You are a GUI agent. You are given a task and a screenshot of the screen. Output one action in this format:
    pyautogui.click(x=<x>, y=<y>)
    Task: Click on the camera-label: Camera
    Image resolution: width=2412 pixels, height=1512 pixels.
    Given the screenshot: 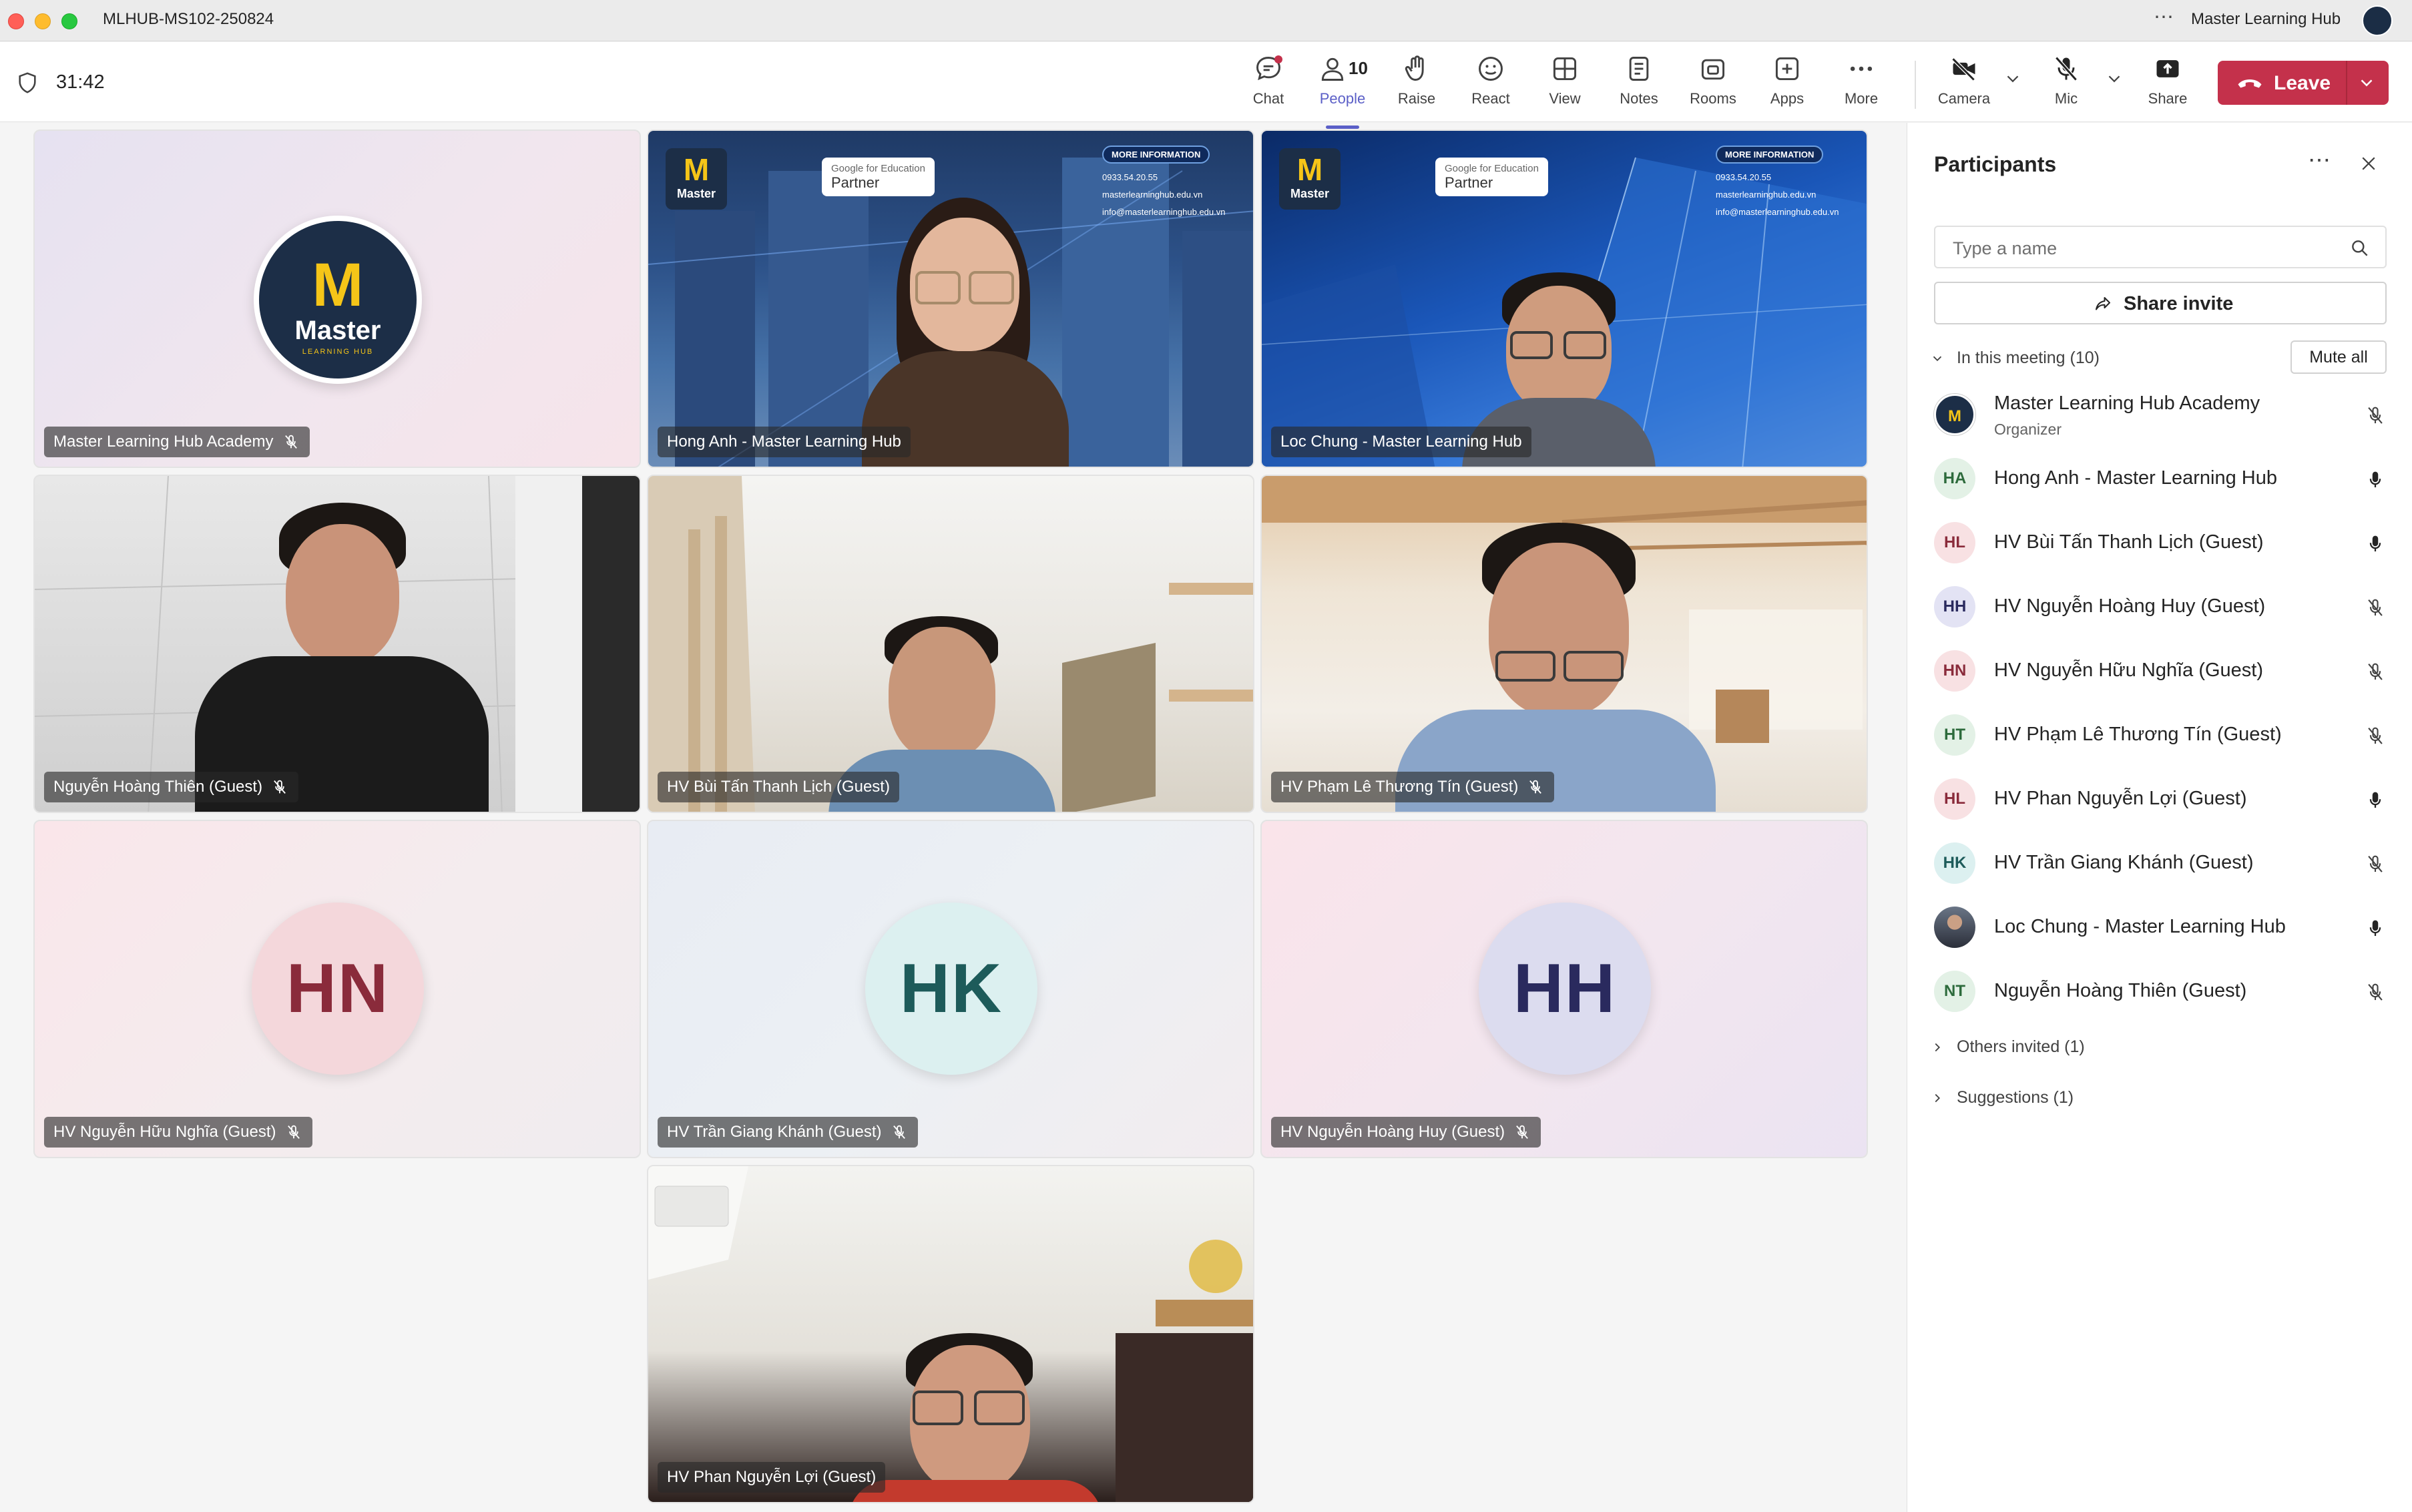 What is the action you would take?
    pyautogui.click(x=1964, y=98)
    